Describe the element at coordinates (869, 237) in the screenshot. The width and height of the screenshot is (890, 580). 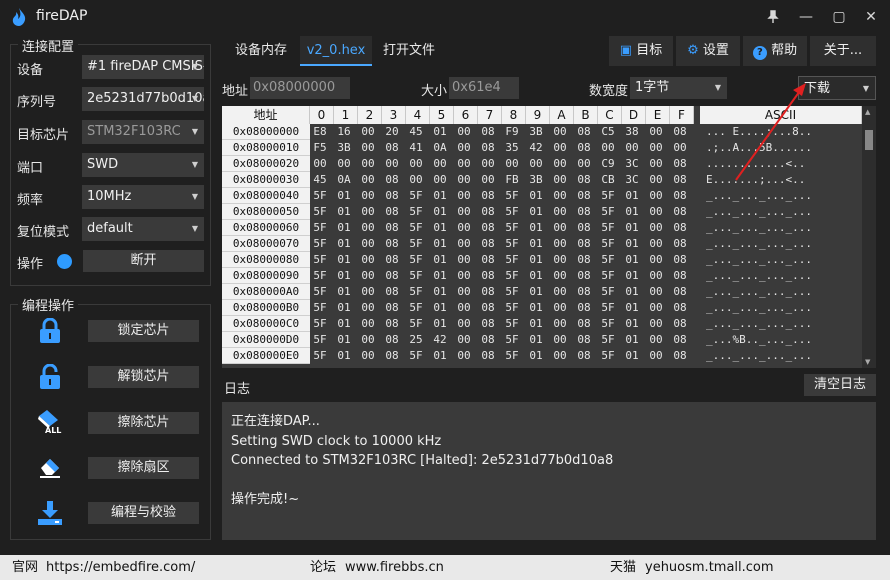
I see `vertical-scrollbar: ▲ ▼` at that location.